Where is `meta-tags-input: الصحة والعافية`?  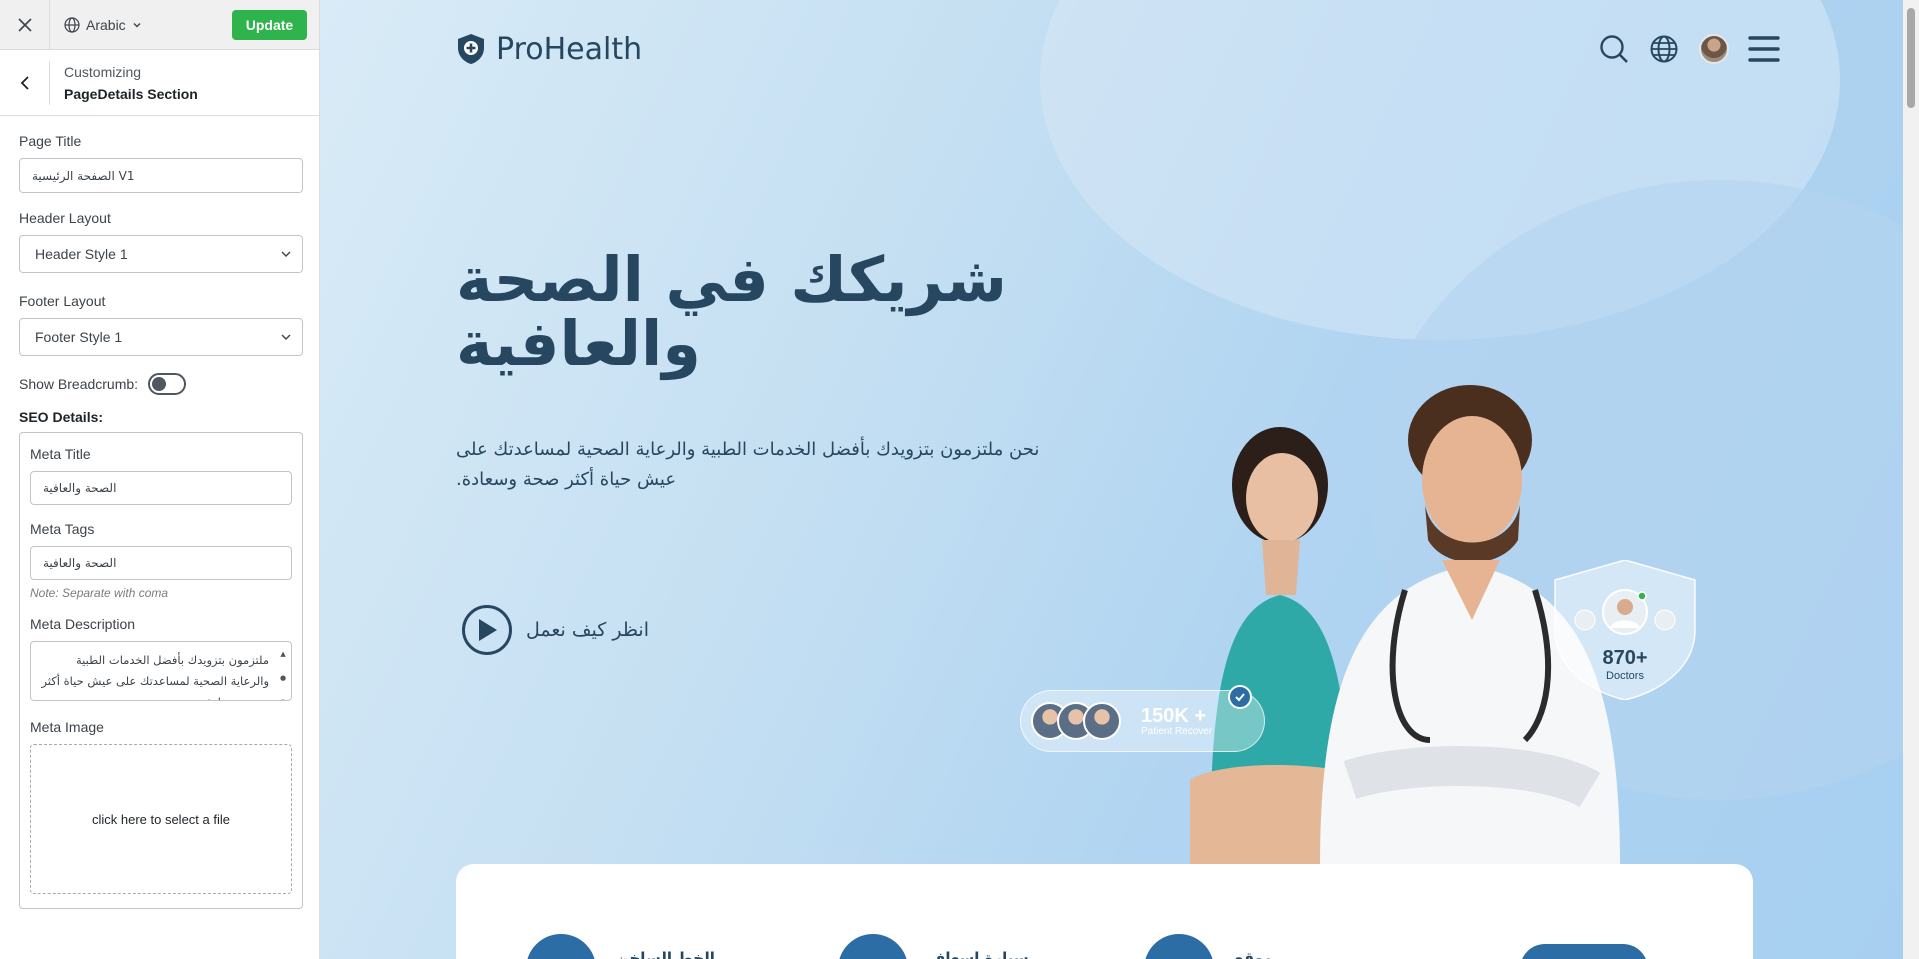 meta-tags-input: الصحة والعافية is located at coordinates (161, 563).